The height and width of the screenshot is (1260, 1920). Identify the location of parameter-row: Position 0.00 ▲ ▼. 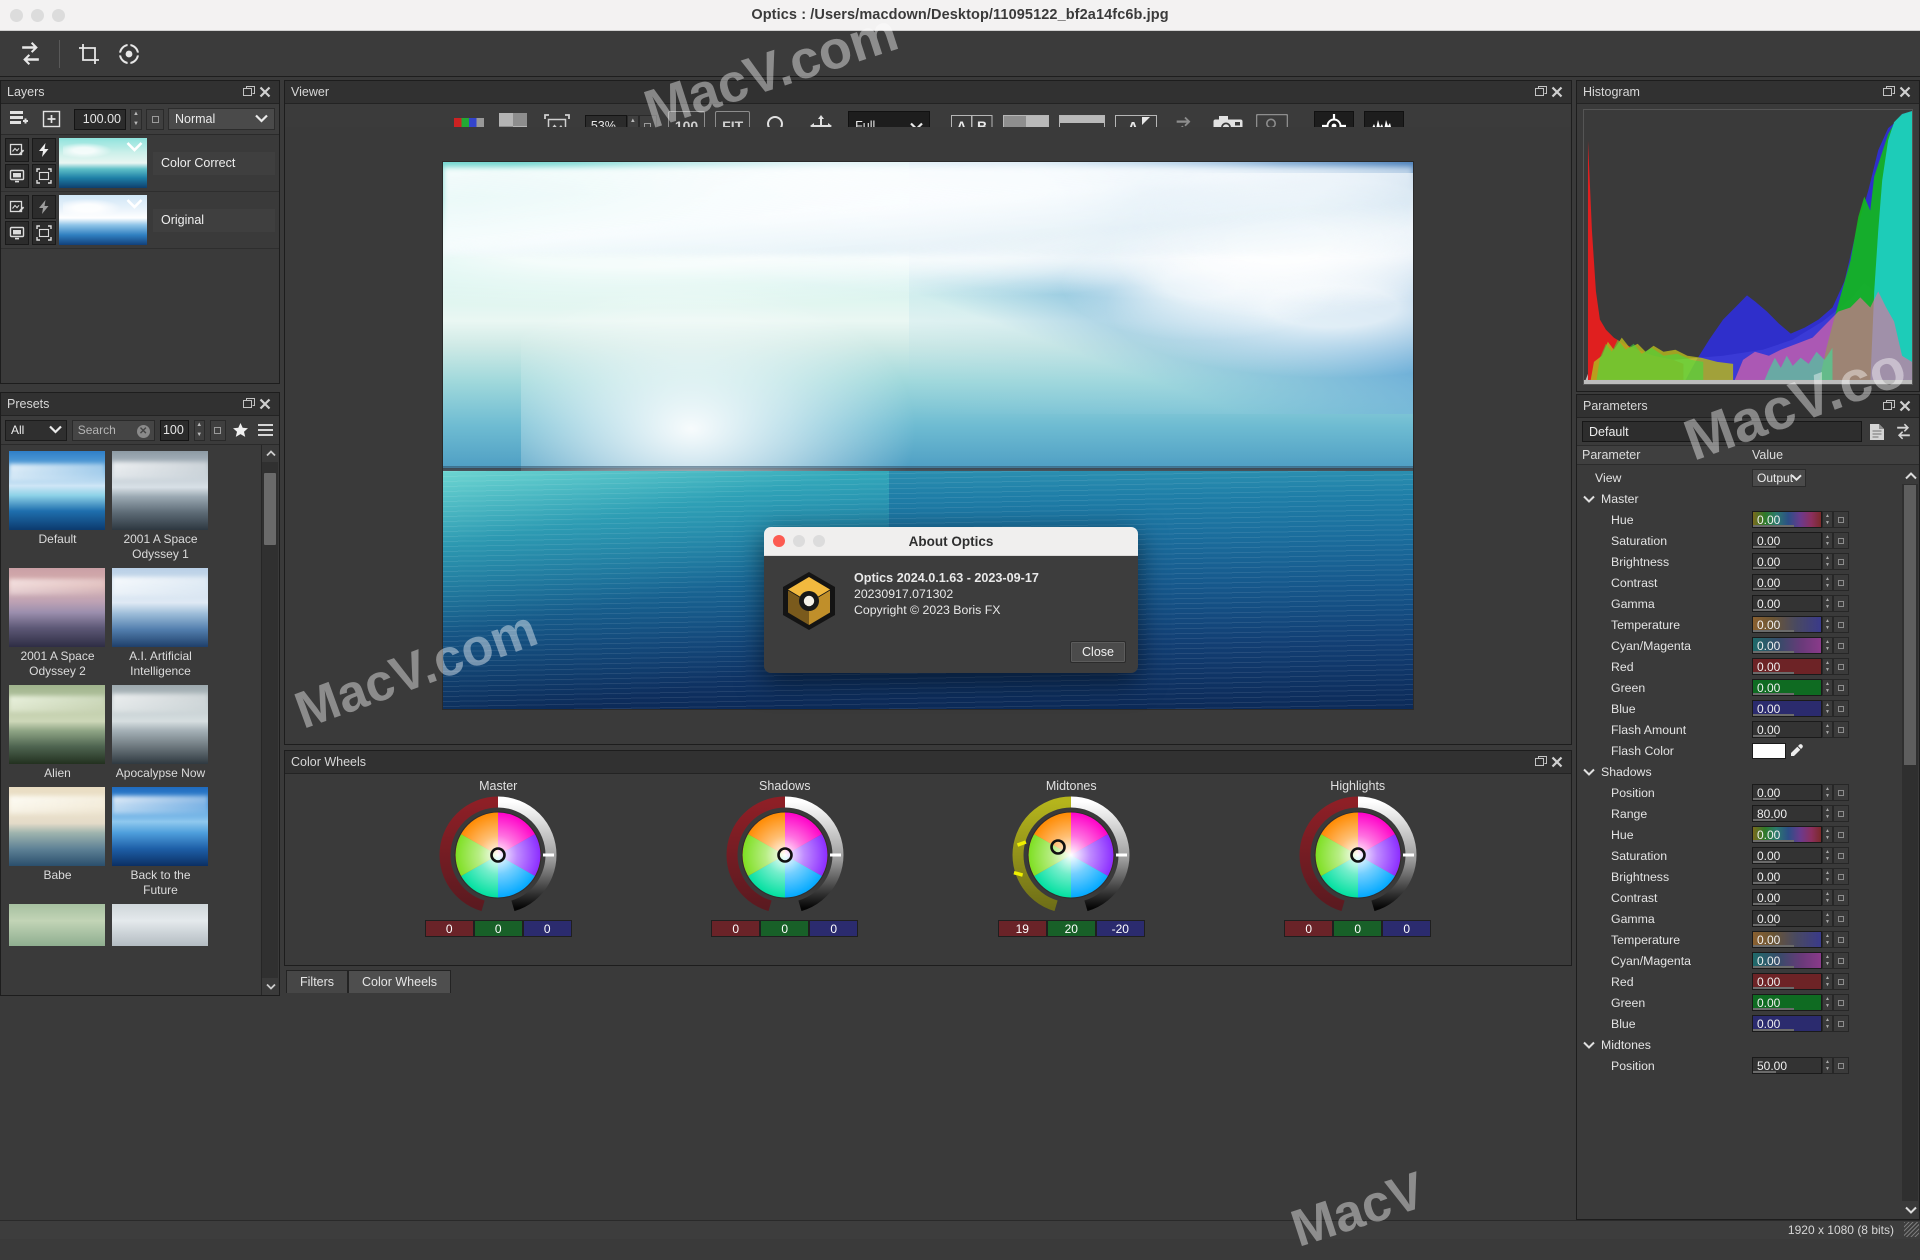
(1748, 792).